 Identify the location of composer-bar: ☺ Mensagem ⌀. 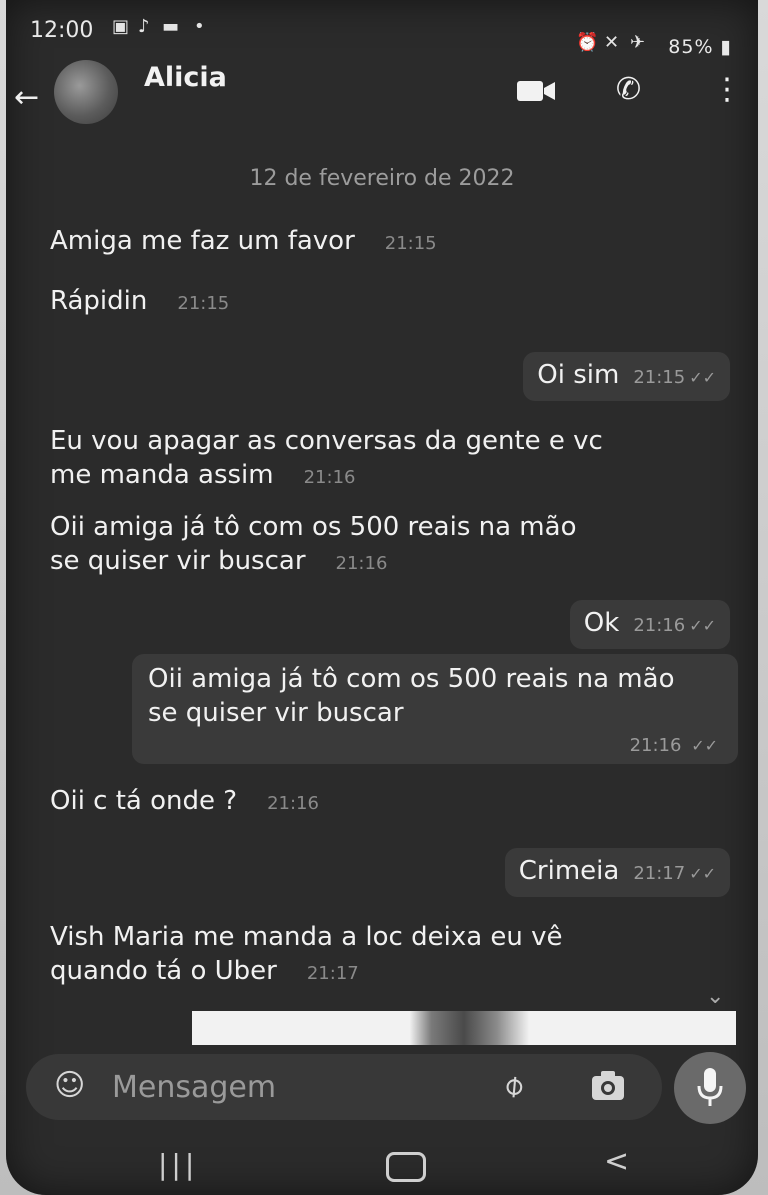
(382, 1087).